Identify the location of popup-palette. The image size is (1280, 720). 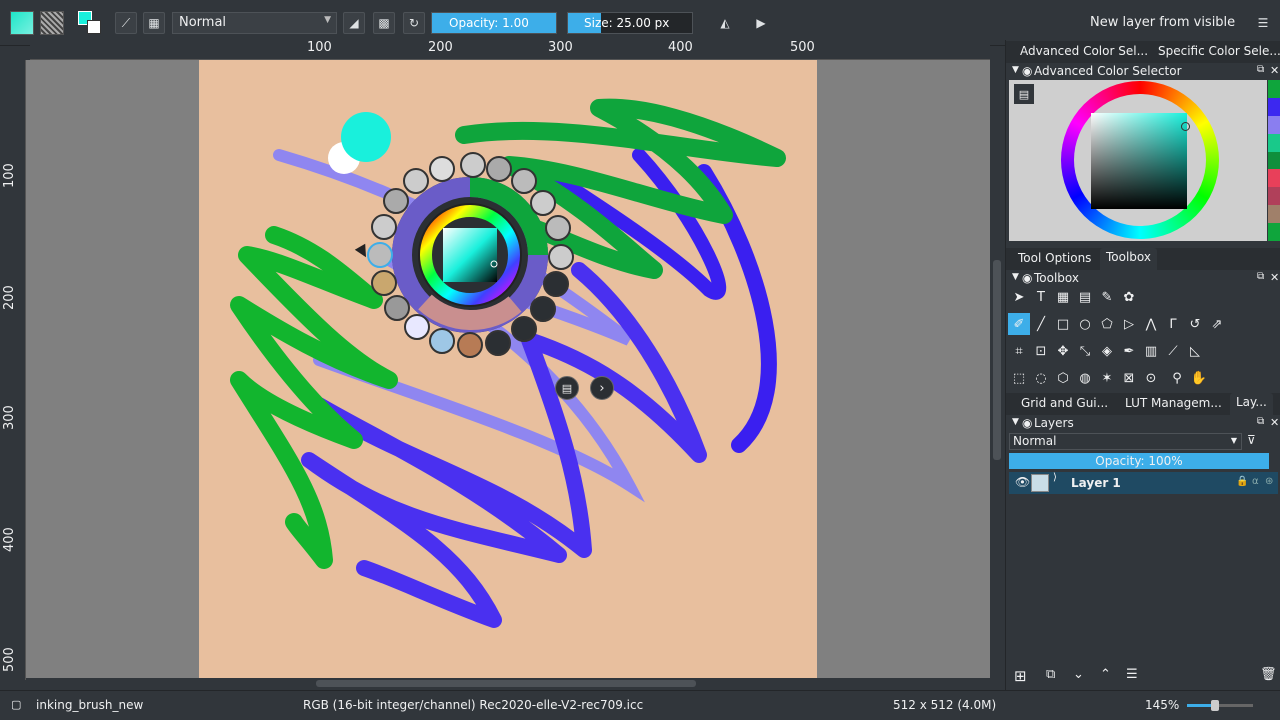
(470, 257).